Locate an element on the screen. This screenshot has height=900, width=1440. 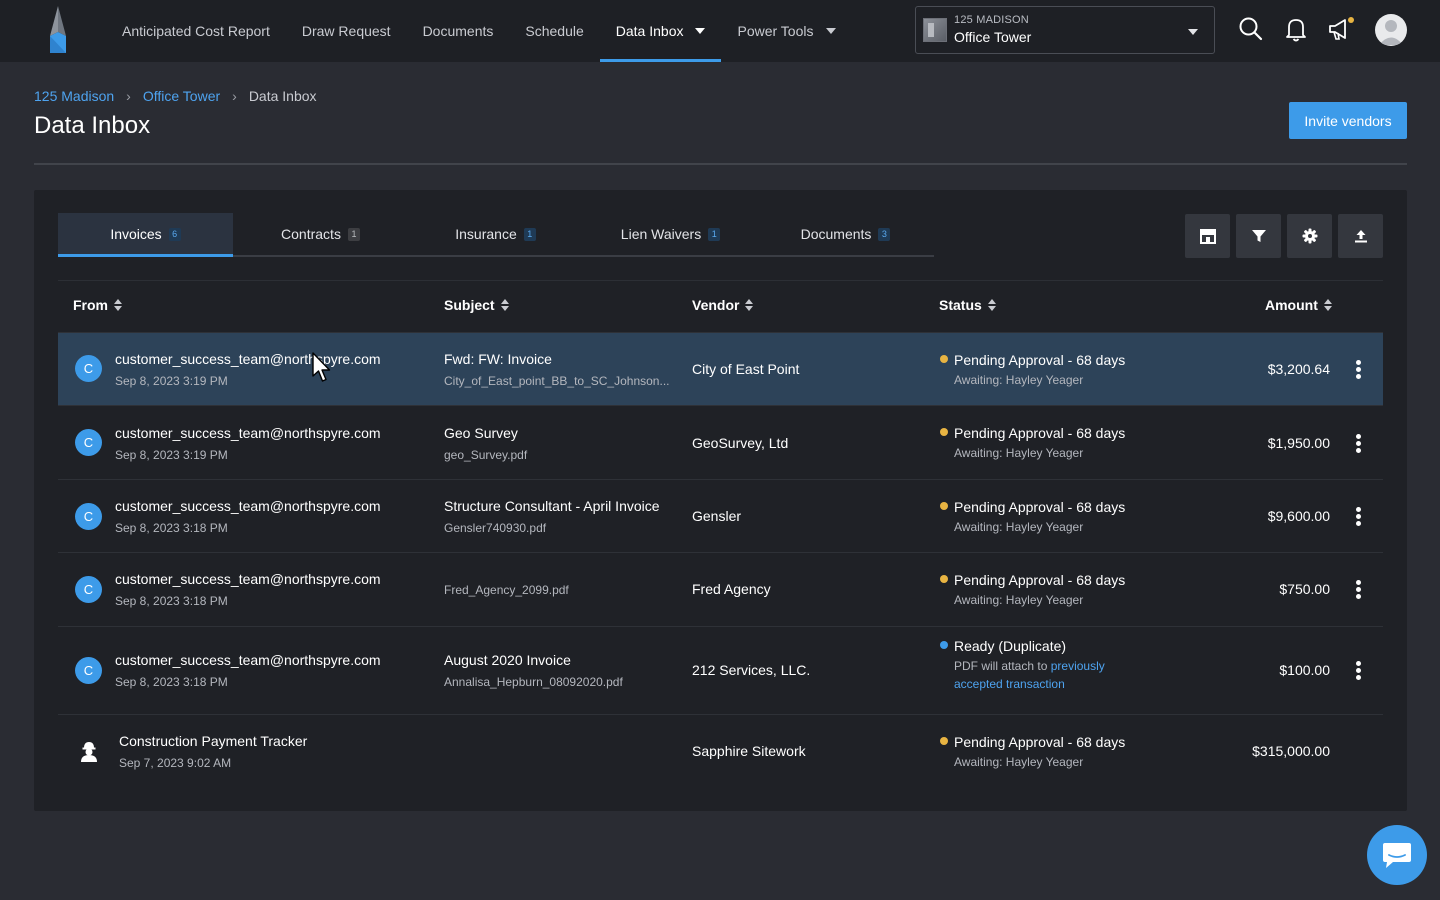
bell-icon is located at coordinates (1296, 29).